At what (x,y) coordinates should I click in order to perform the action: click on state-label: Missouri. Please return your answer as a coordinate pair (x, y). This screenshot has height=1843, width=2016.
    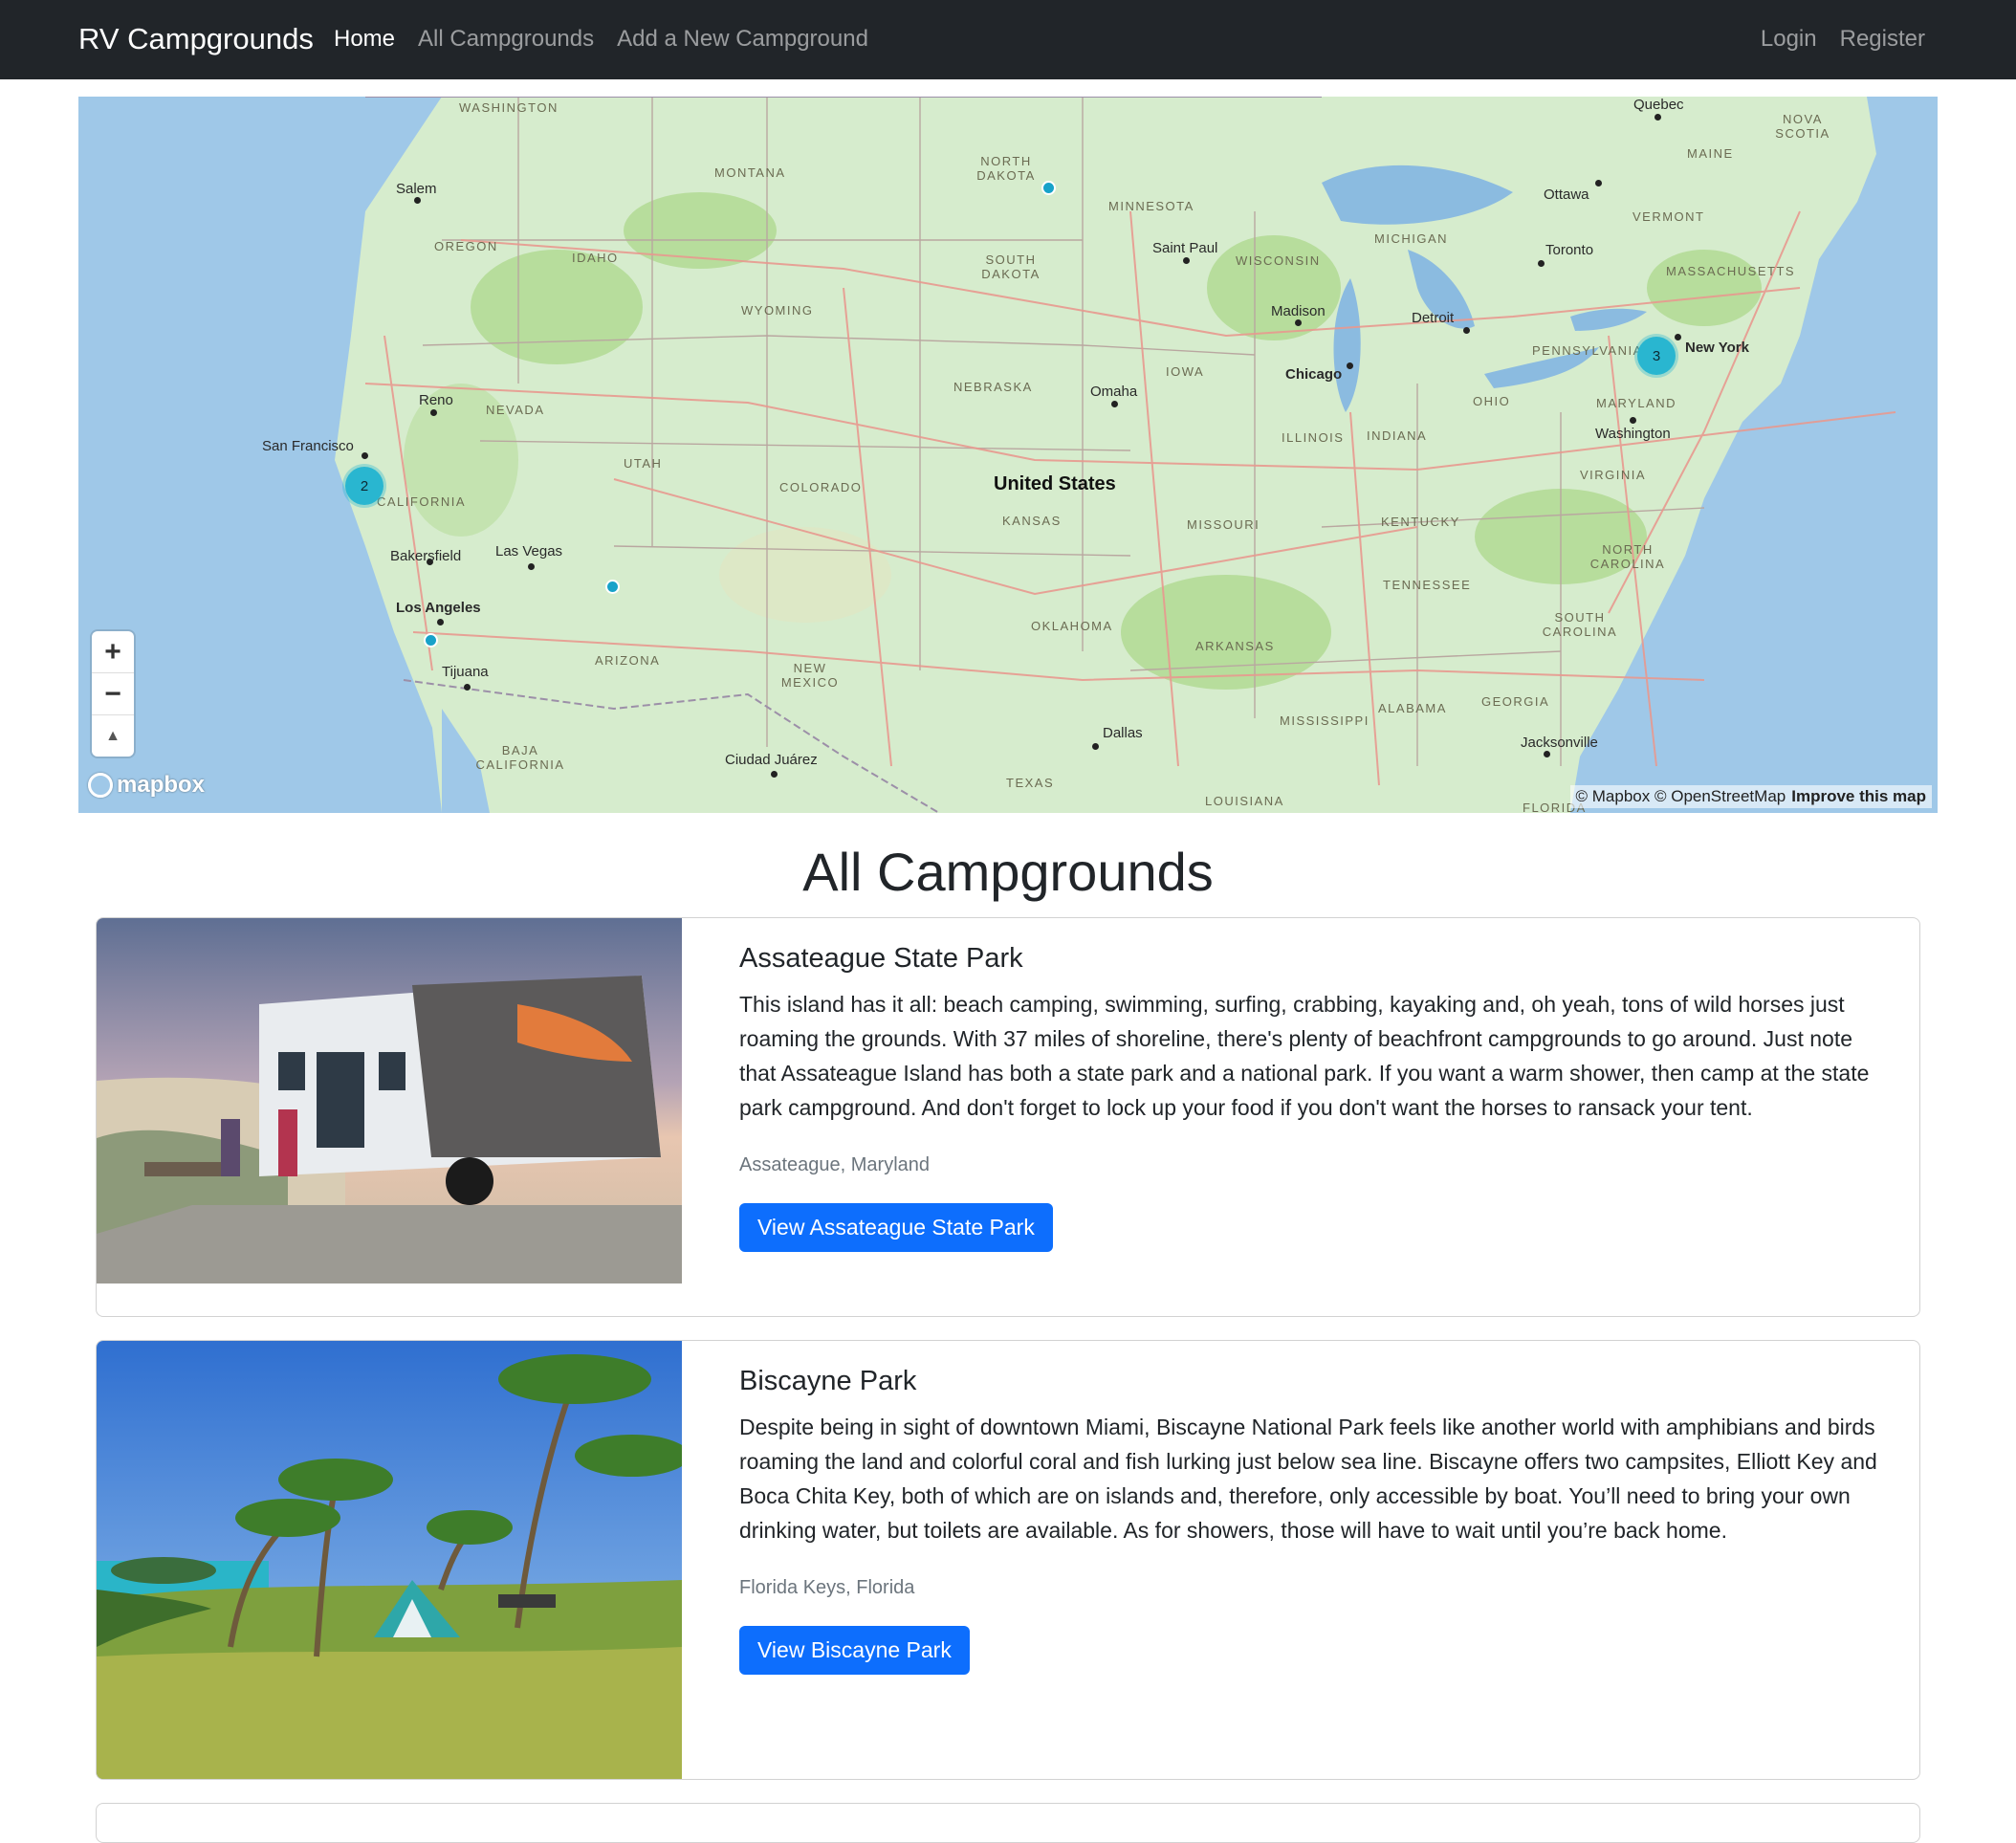
    Looking at the image, I should click on (1223, 524).